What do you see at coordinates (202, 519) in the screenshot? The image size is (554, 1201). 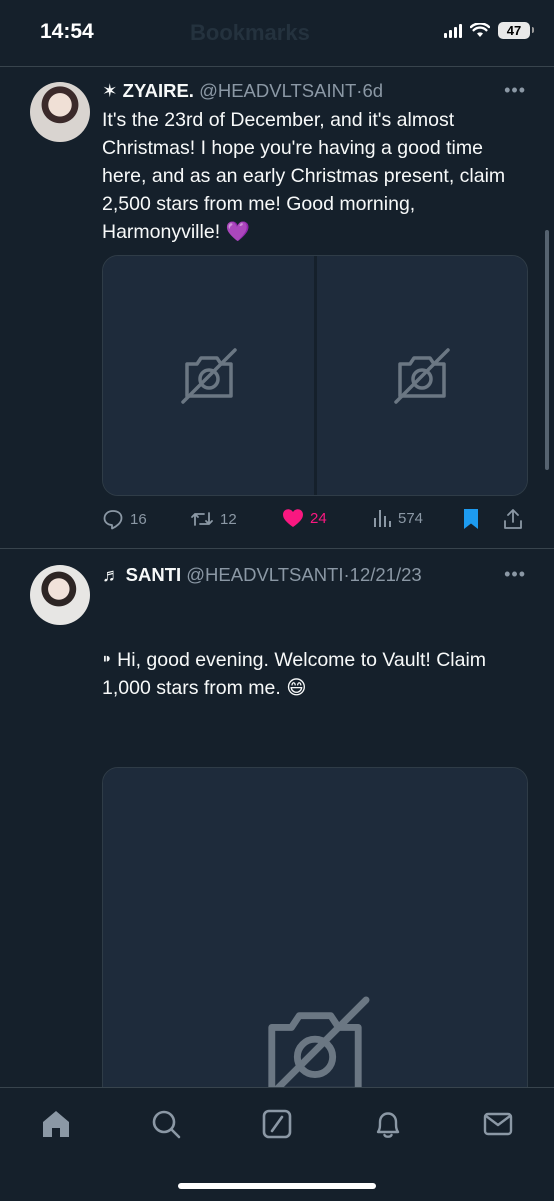 I see `retweet-icon` at bounding box center [202, 519].